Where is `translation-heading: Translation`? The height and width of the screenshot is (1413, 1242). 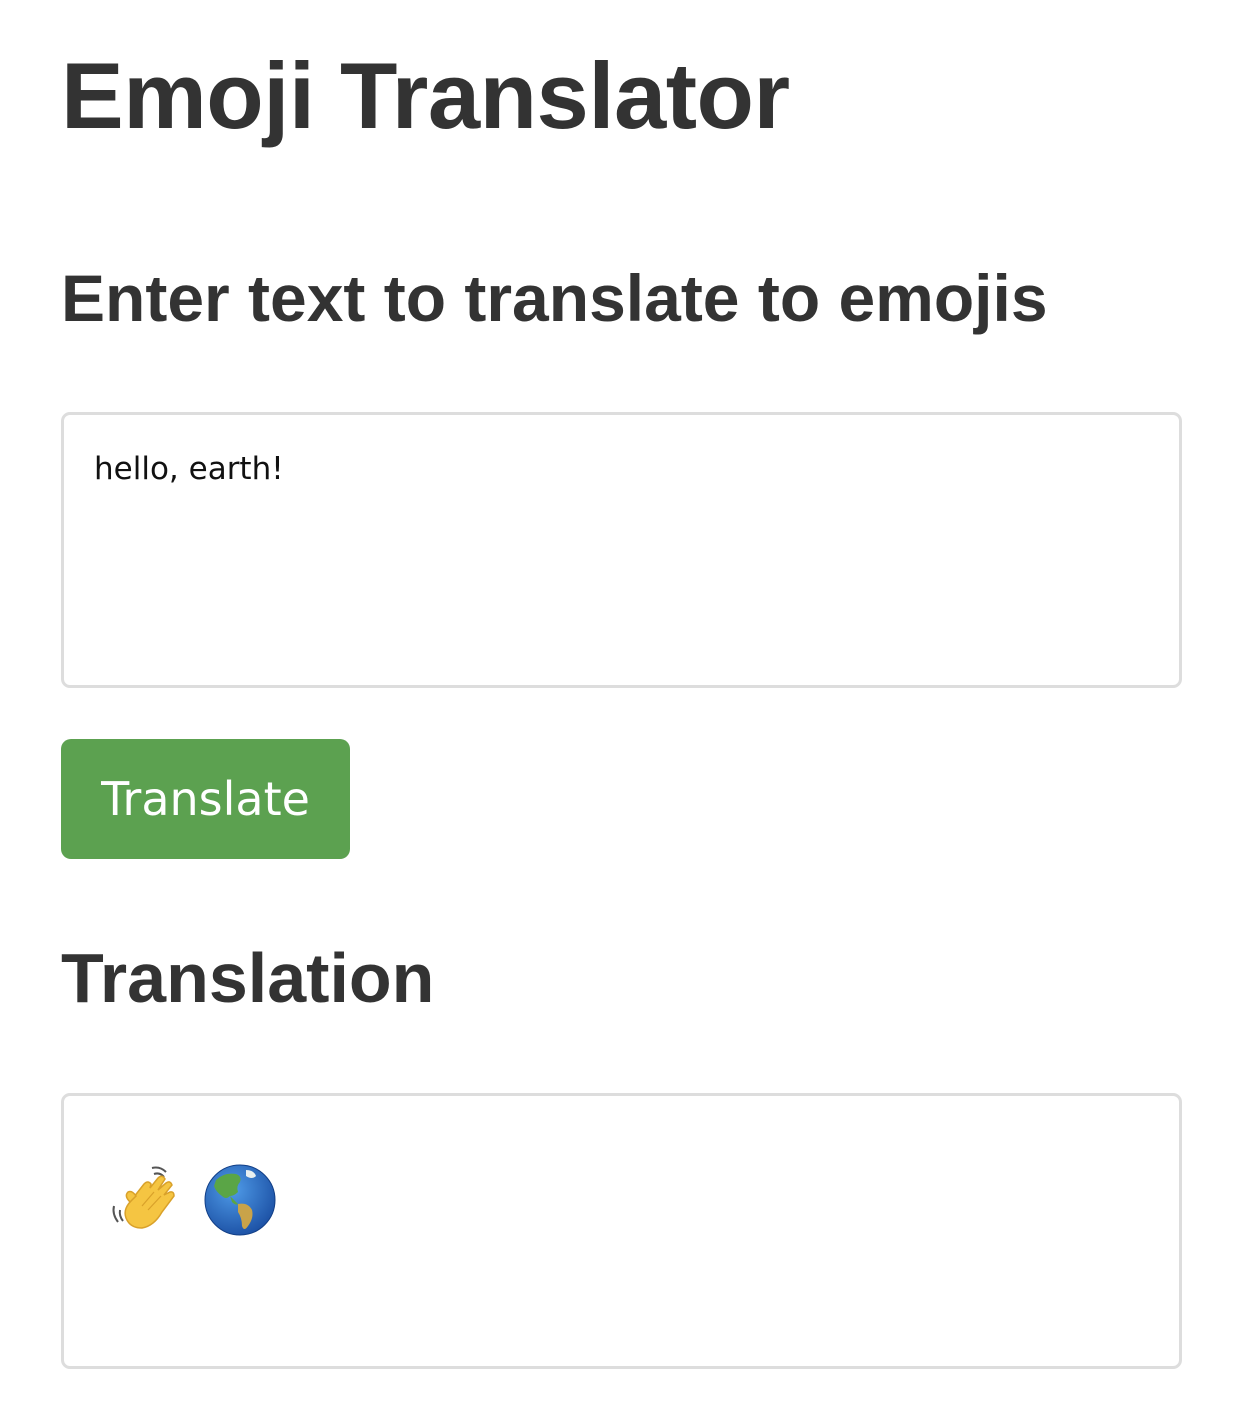
translation-heading: Translation is located at coordinates (248, 978).